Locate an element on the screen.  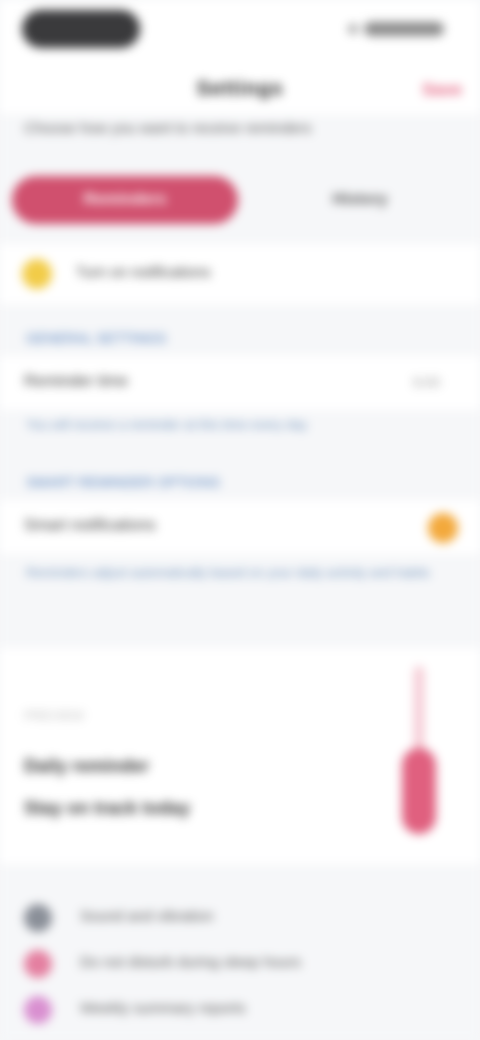
list-item-do-not-disturb: Do not disturb during sleep hours is located at coordinates (240, 965).